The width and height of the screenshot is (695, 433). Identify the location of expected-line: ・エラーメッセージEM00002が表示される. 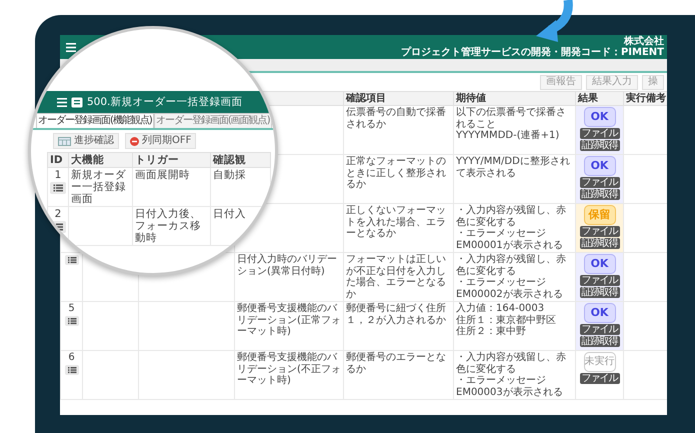
(510, 288).